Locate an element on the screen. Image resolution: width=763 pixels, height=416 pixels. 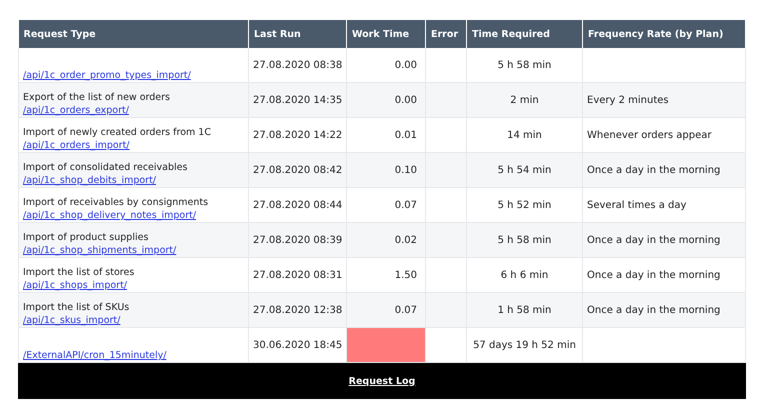
table-cell: 27.08.2020 14:35 is located at coordinates (297, 100).